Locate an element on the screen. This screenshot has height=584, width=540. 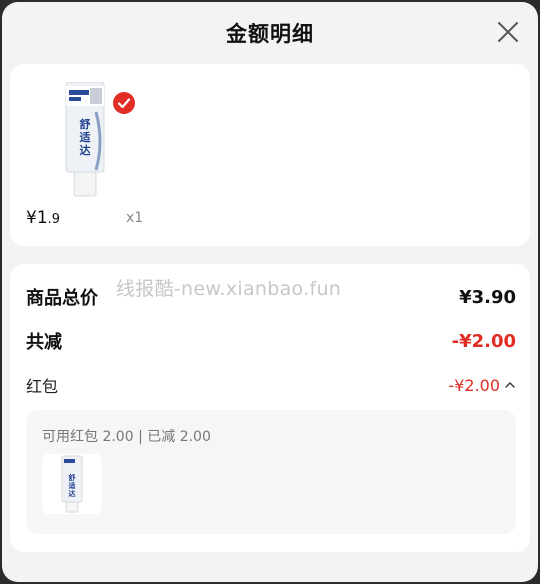
close-icon is located at coordinates (508, 32).